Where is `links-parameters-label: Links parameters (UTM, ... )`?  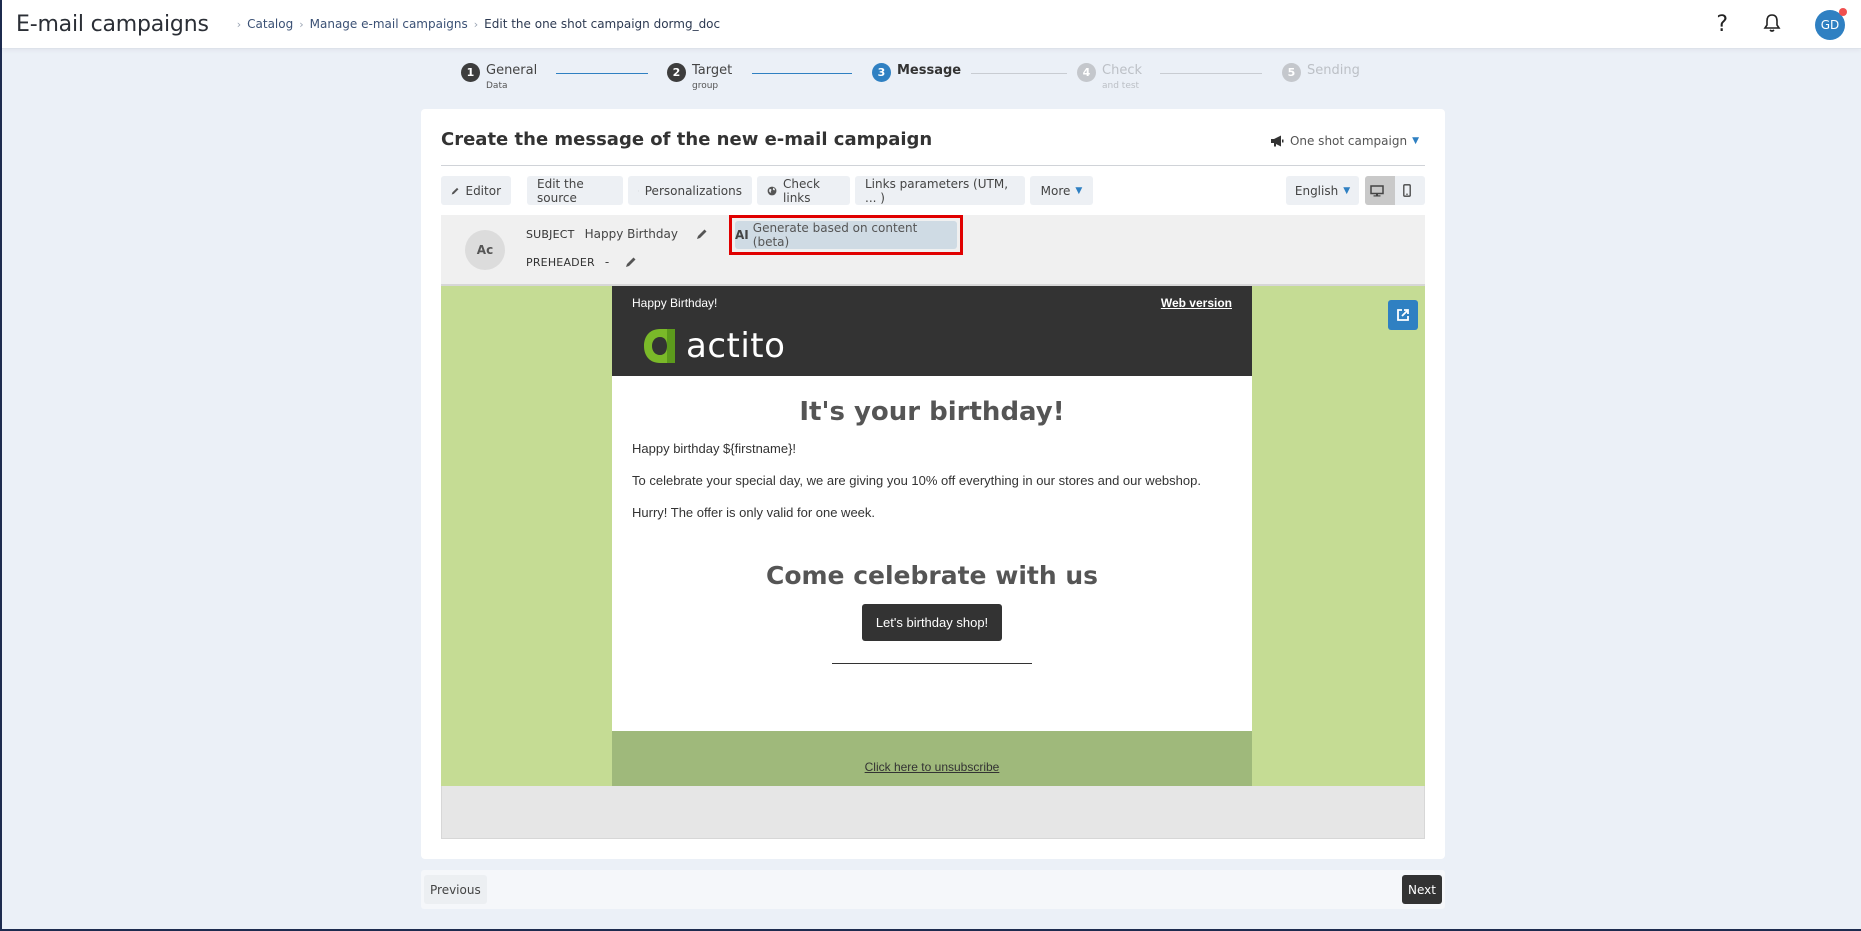
links-parameters-label: Links parameters (UTM, ... ) is located at coordinates (937, 190).